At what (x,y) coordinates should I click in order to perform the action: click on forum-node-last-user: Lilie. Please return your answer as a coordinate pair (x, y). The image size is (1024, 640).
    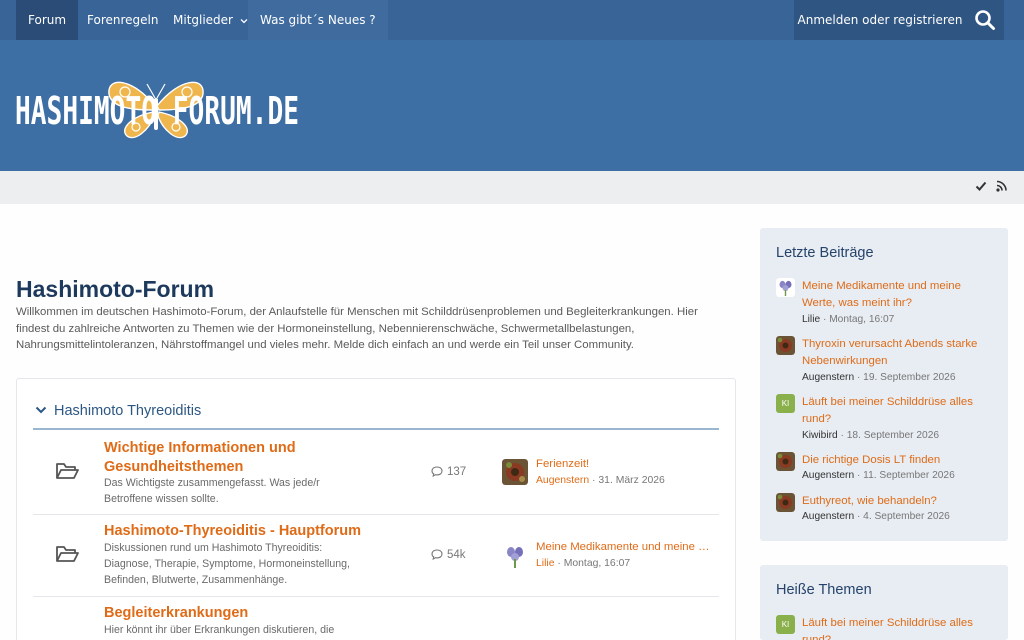
    Looking at the image, I should click on (545, 563).